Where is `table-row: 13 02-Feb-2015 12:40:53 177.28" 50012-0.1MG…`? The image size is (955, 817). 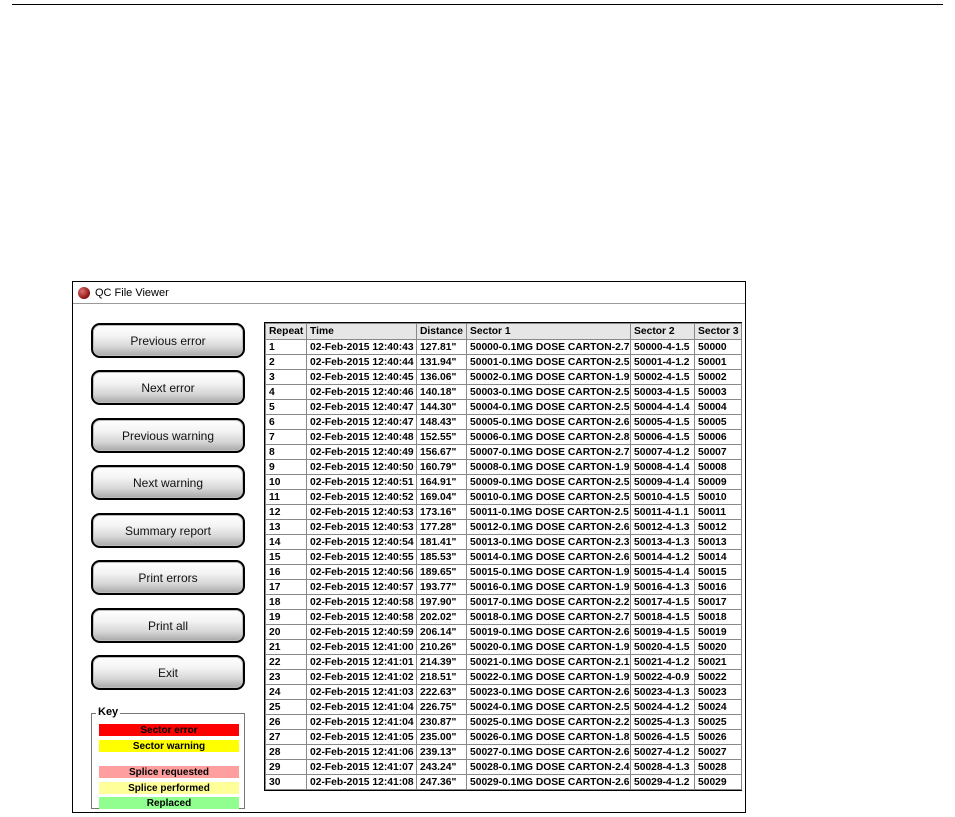
table-row: 13 02-Feb-2015 12:40:53 177.28" 50012-0.1MG… is located at coordinates (503, 527).